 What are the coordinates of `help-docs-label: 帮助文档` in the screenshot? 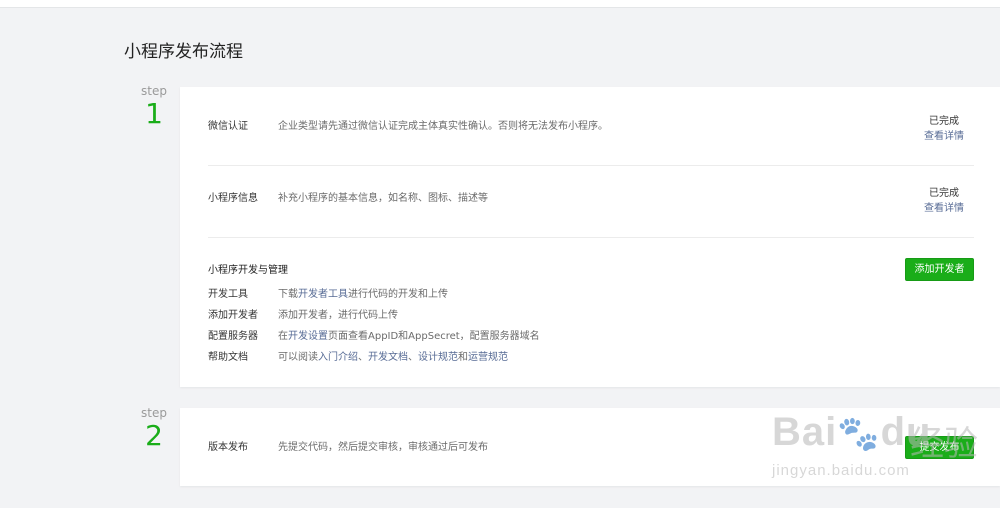 It's located at (228, 357).